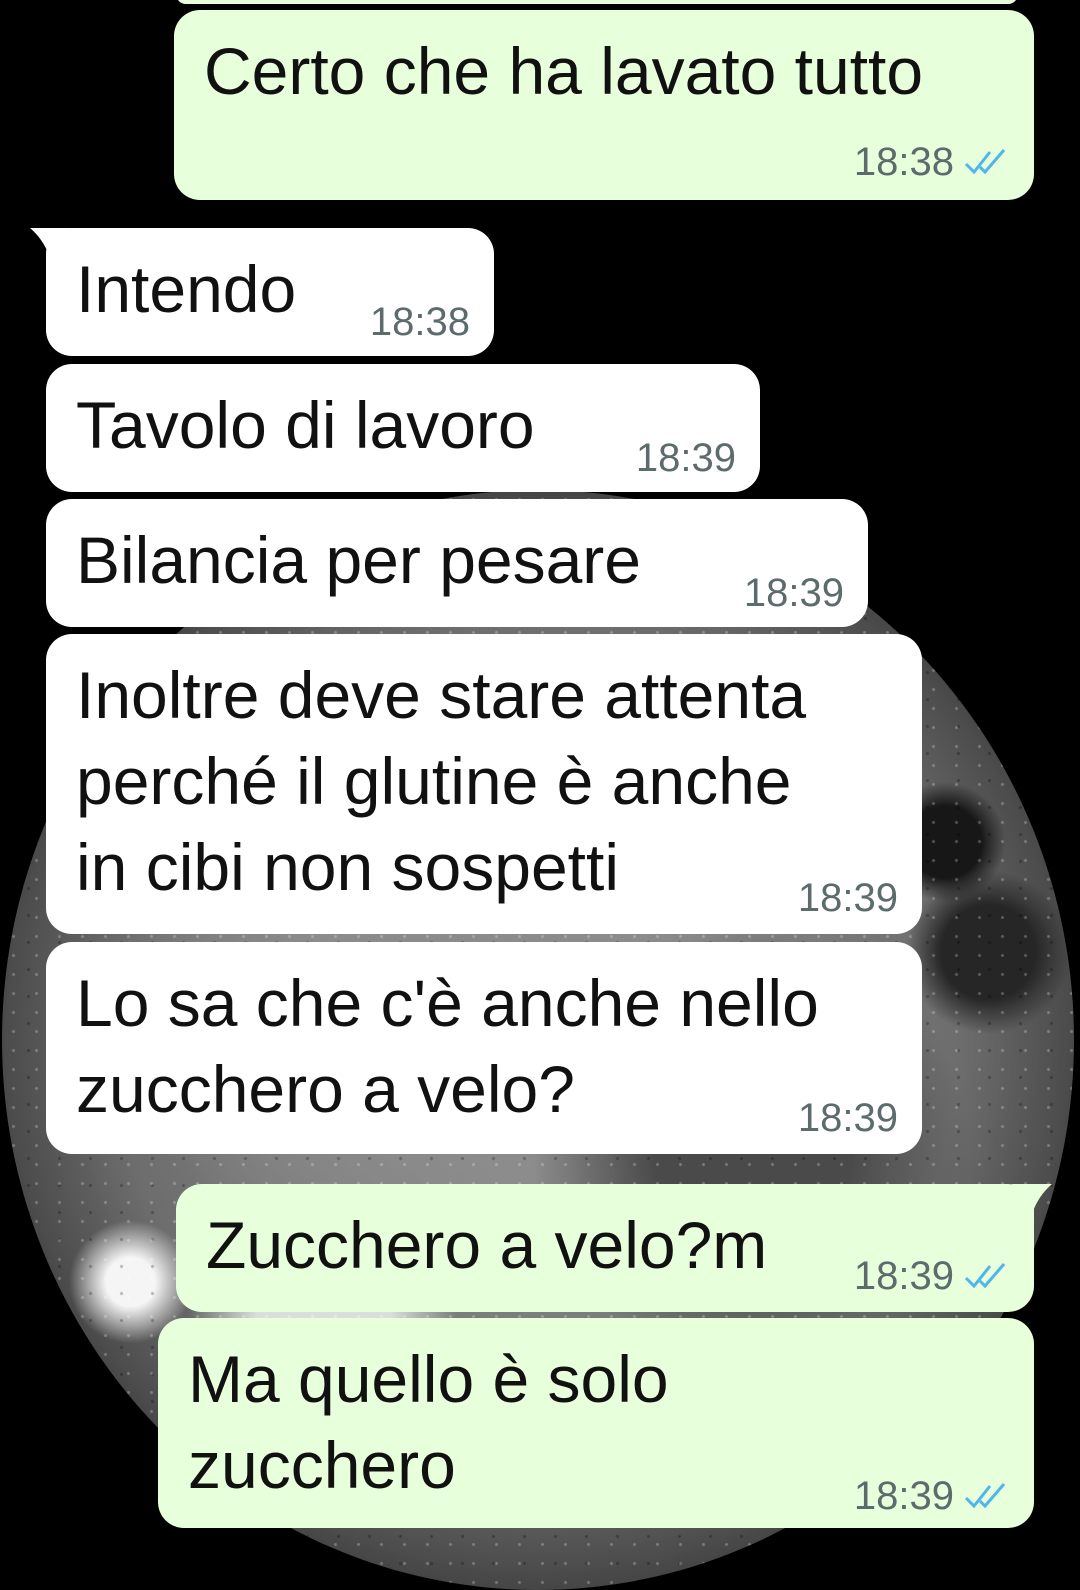 This screenshot has width=1080, height=1590. Describe the element at coordinates (262, 292) in the screenshot. I see `message-bubble-incoming: Intendo 18:38` at that location.